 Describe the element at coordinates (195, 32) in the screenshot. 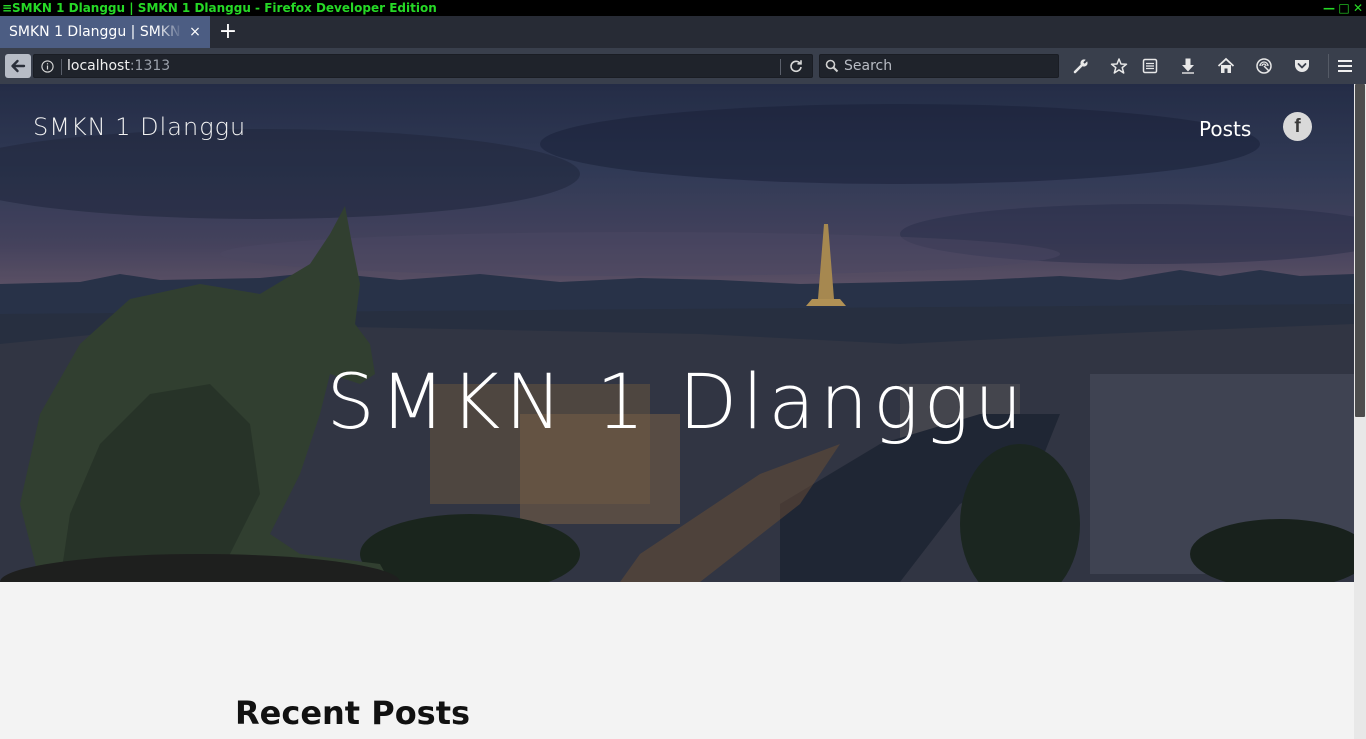

I see `tab-close-button: ×` at that location.